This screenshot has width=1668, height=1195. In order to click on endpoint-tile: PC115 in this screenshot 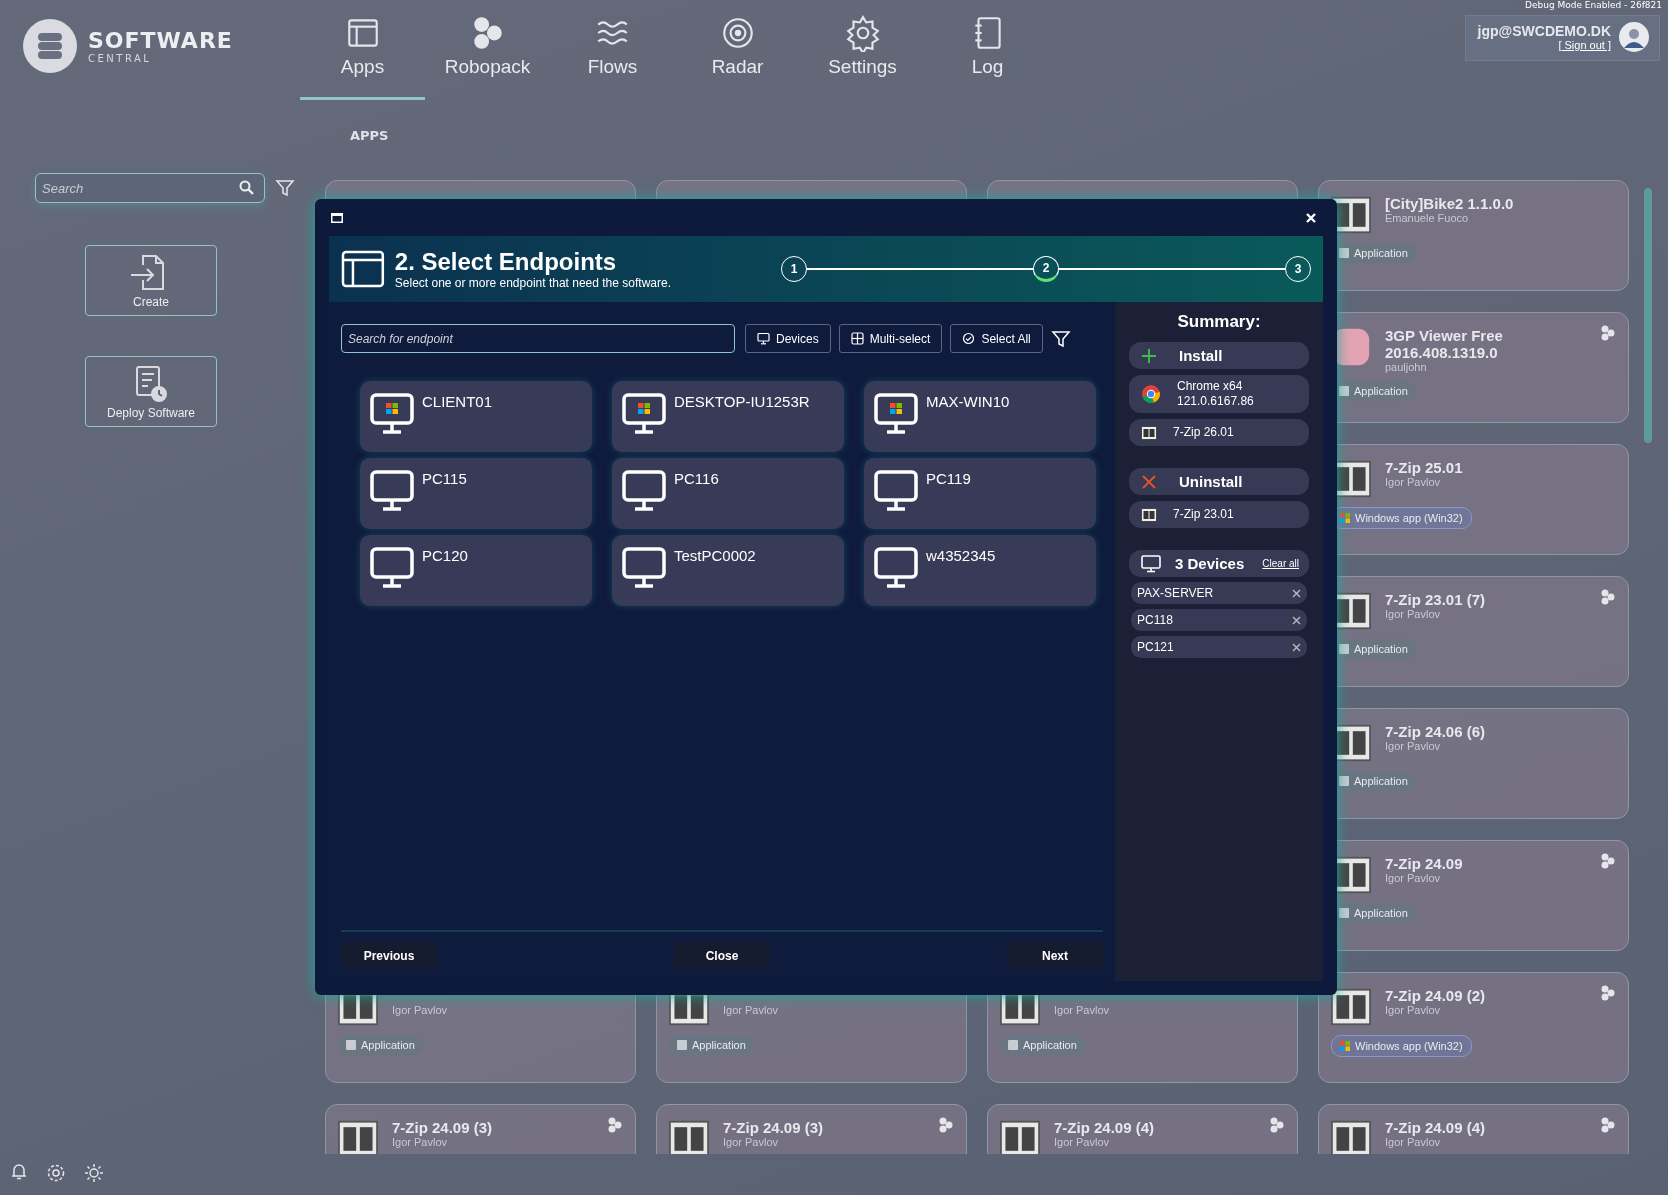, I will do `click(476, 493)`.